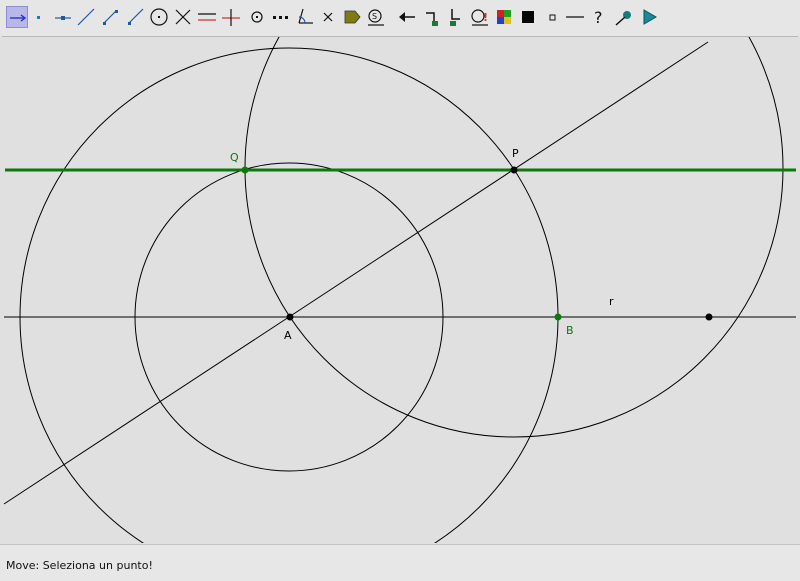  I want to click on move-tool-button, so click(17, 17).